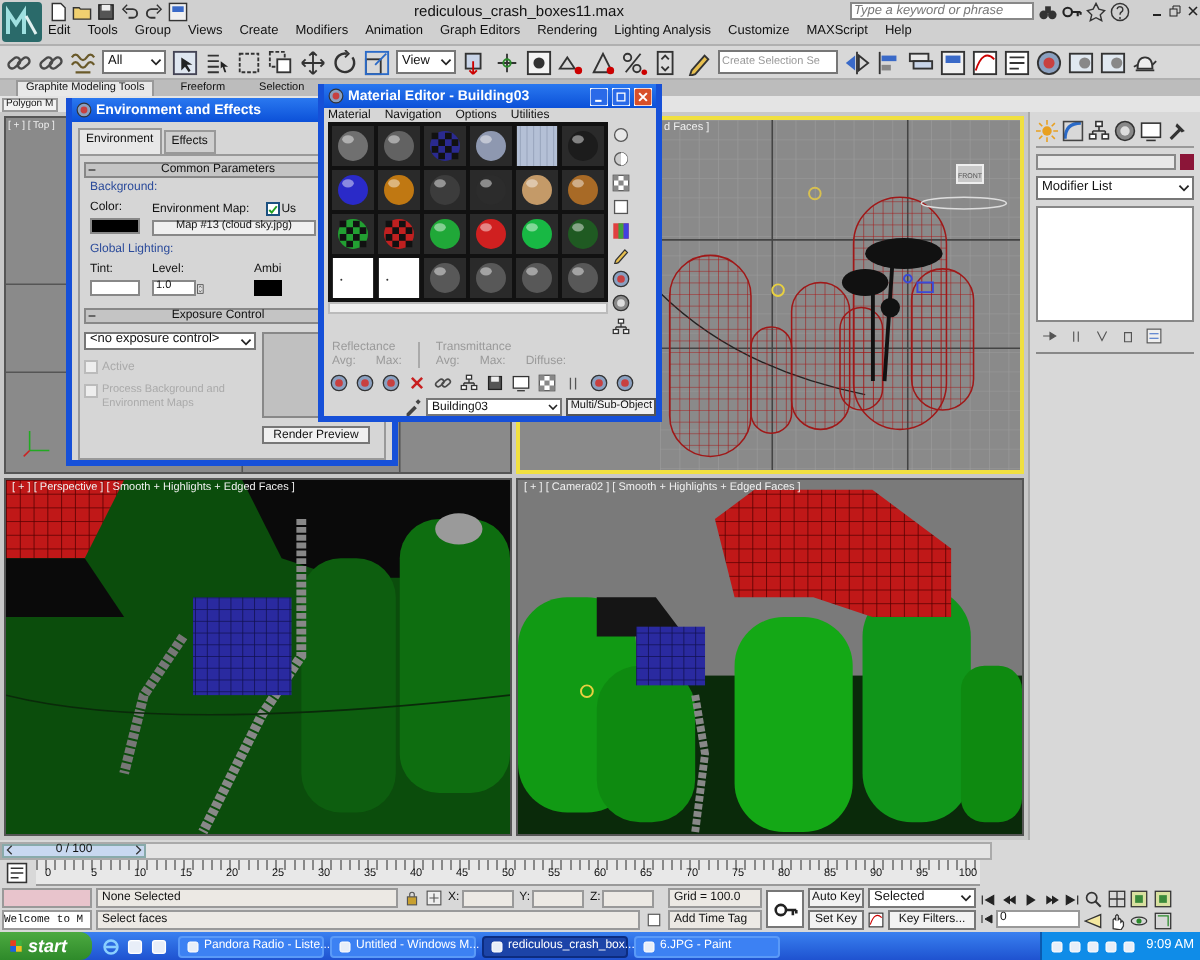  Describe the element at coordinates (1154, 336) in the screenshot. I see `configure-sets-icon` at that location.